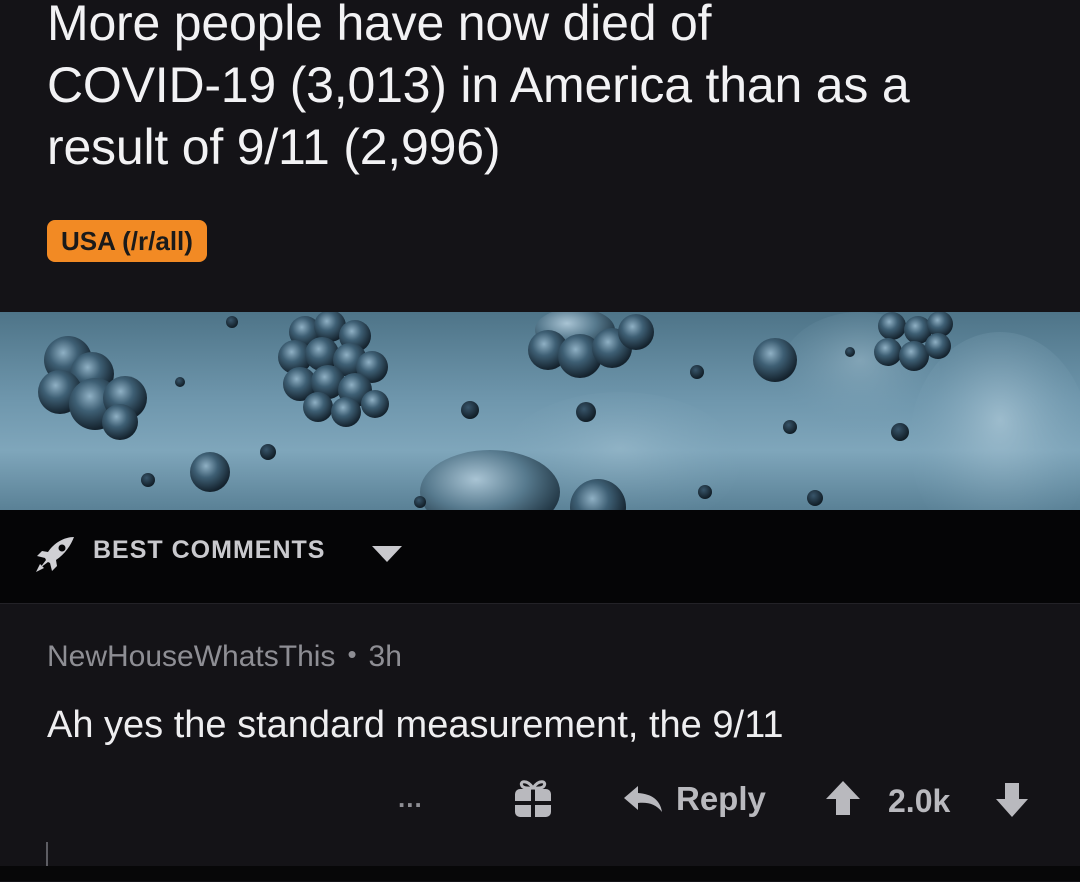 The image size is (1080, 882). I want to click on rocket-icon, so click(55, 554).